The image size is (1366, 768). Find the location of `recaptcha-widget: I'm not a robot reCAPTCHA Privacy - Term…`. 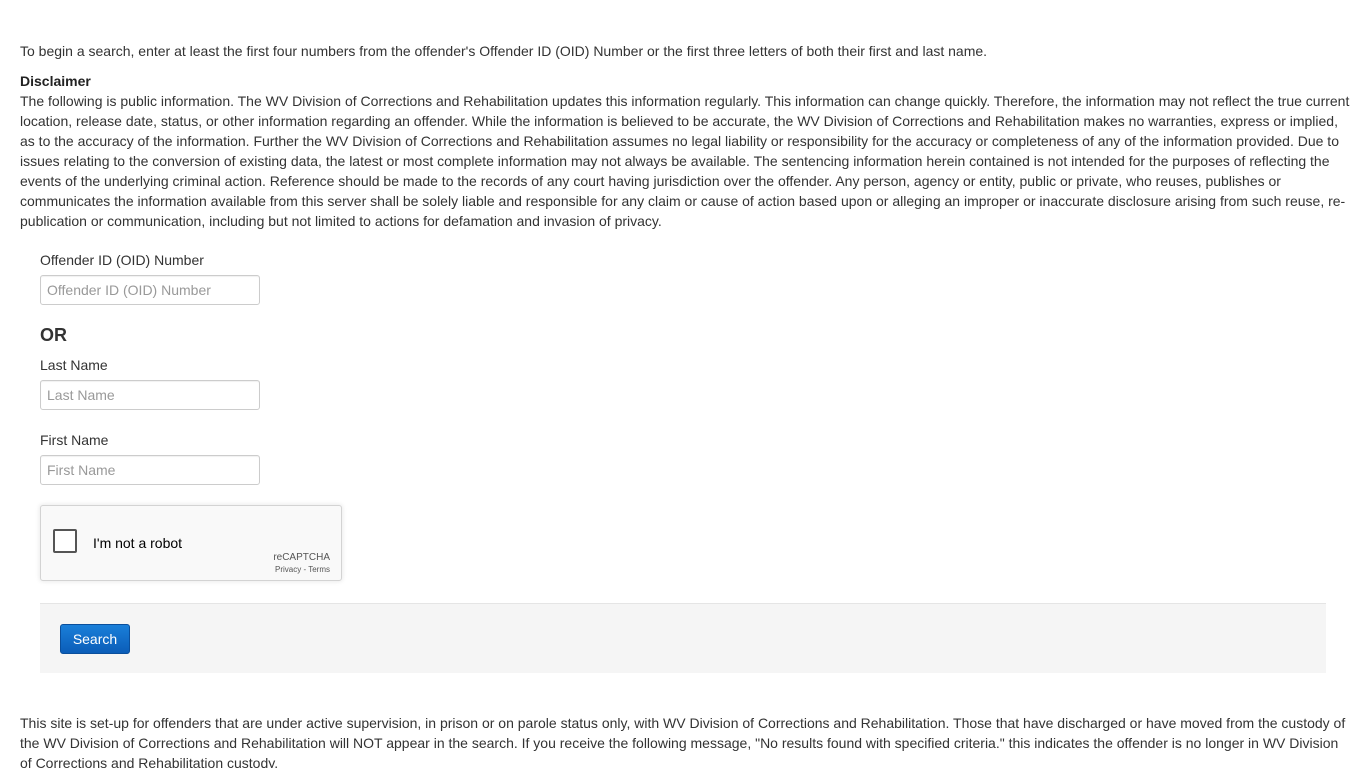

recaptcha-widget: I'm not a robot reCAPTCHA Privacy - Term… is located at coordinates (191, 543).